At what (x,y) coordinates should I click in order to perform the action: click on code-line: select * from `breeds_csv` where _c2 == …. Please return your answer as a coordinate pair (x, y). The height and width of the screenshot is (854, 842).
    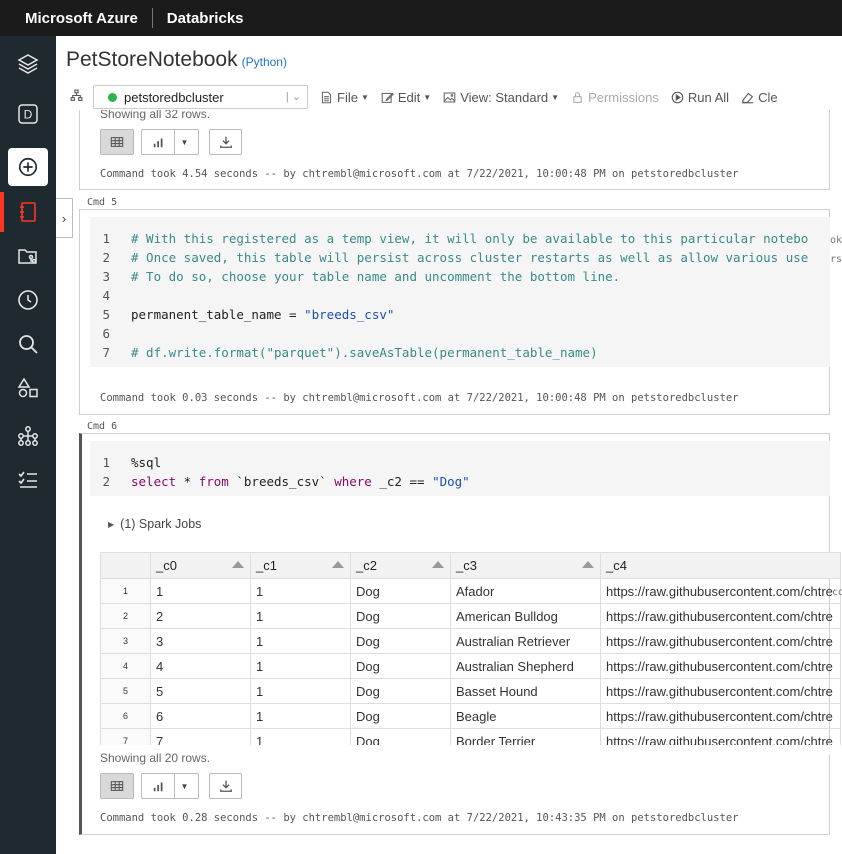
    Looking at the image, I should click on (300, 481).